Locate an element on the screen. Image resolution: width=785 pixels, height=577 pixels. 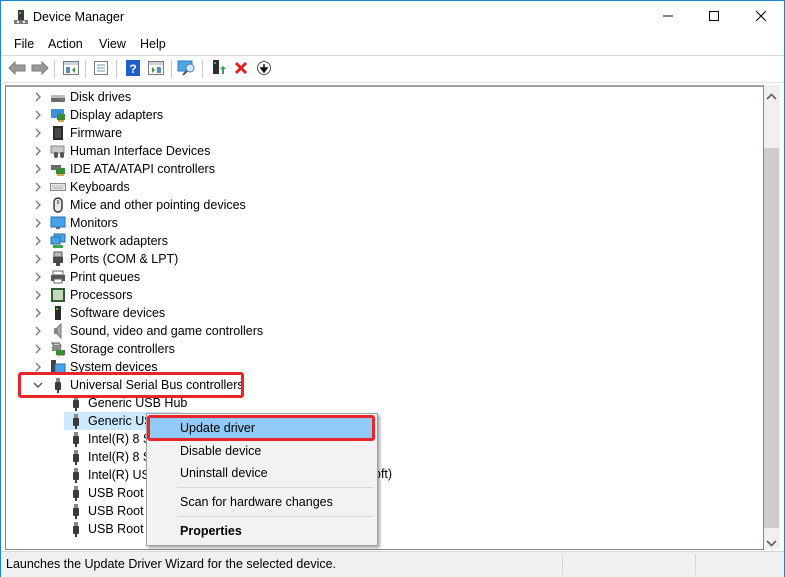
scan-hardware-changes-button is located at coordinates (187, 69).